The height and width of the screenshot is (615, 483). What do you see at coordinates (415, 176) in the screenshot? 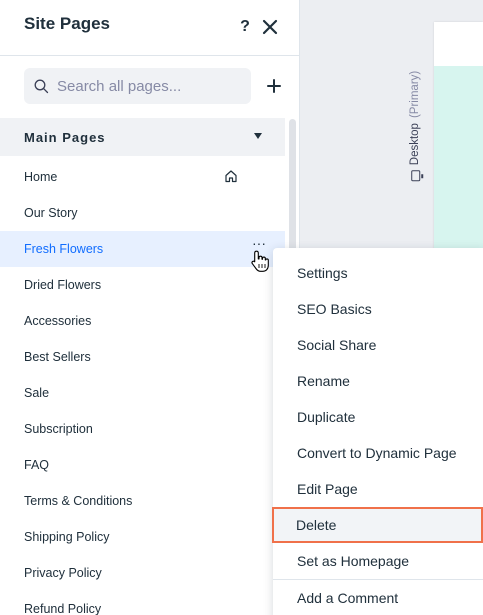
I see `desktop-icon` at bounding box center [415, 176].